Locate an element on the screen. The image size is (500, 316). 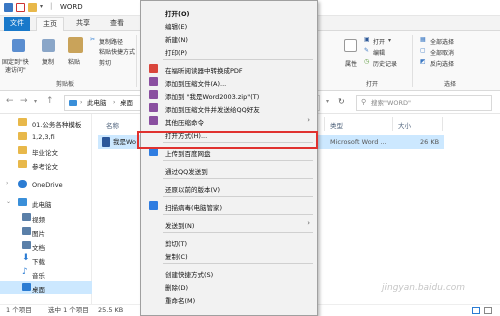
save-icon is located at coordinates (8, 7).